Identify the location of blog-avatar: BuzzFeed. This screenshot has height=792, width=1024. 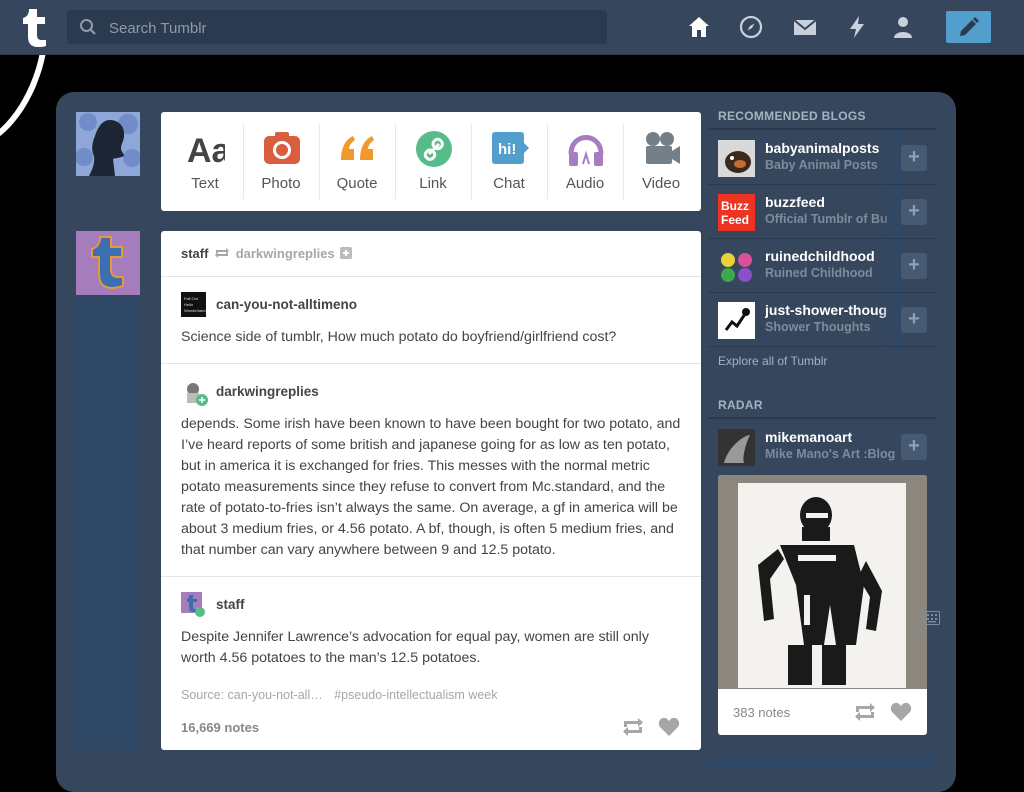
(736, 212).